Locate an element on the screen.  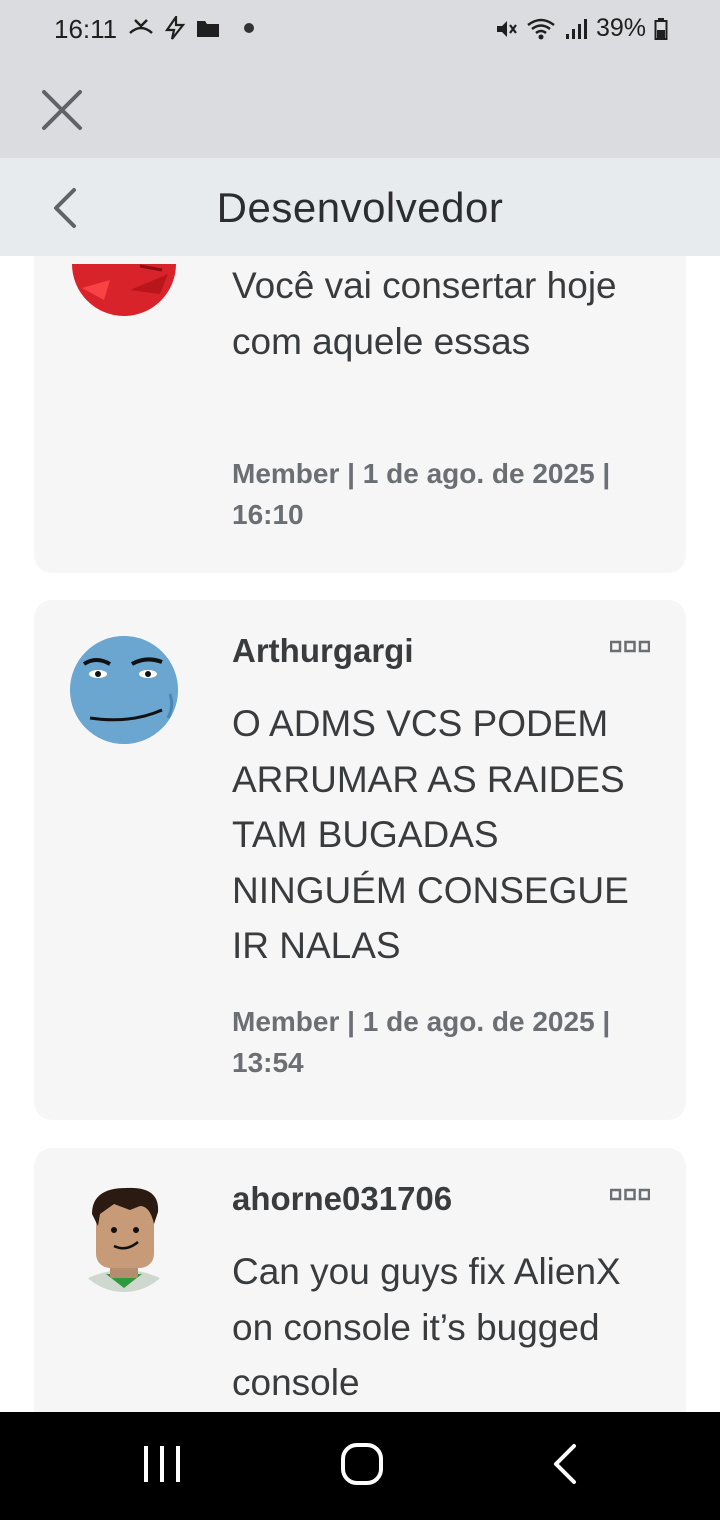
post-meta: Member | 1 de ago. de 2025 | 13:54 is located at coordinates (421, 1042).